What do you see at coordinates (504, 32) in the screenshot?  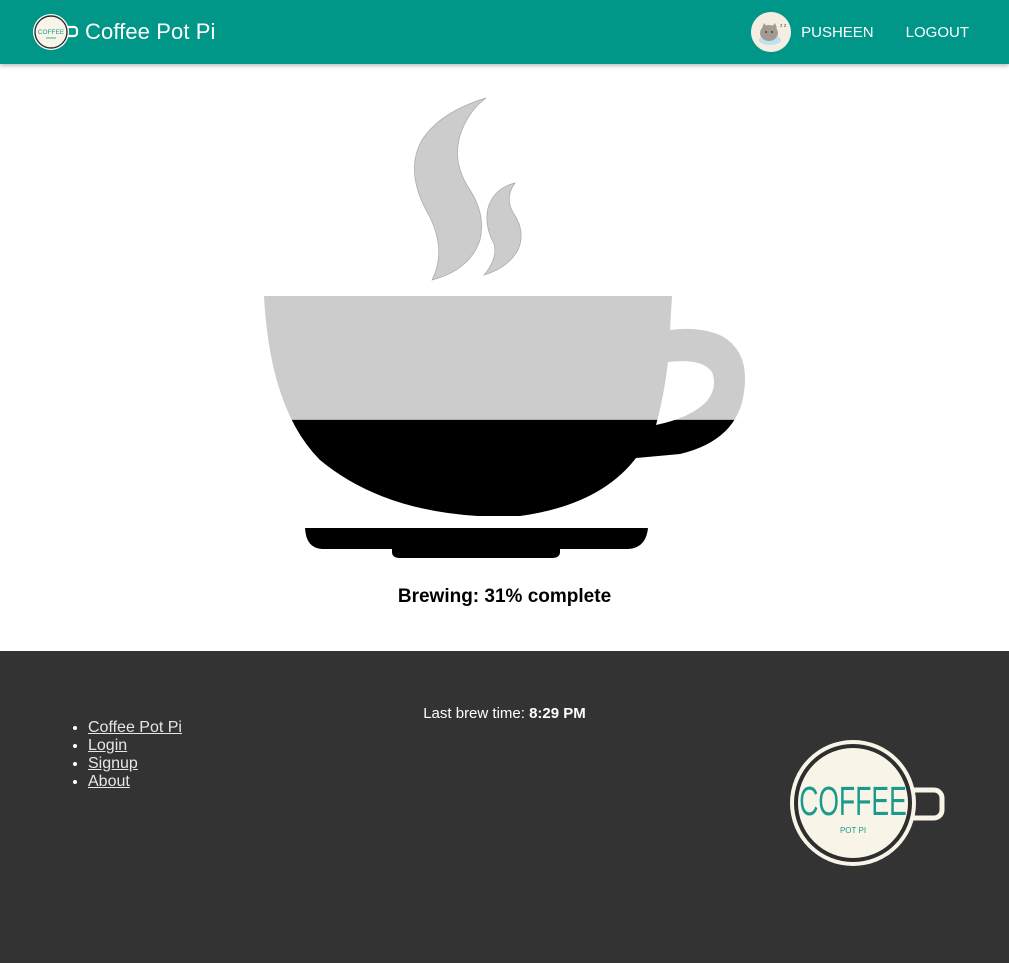 I see `top-navbar: COFFEE Coffee Pot Pi z z PUSHEEN LOGOUT` at bounding box center [504, 32].